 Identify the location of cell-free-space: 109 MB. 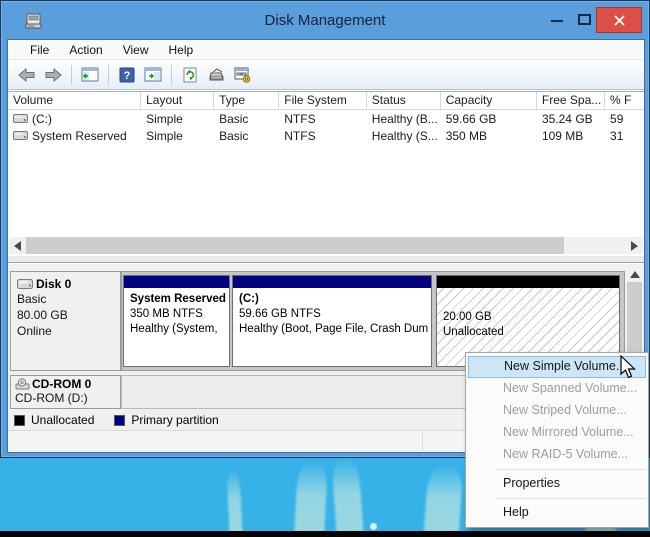
(562, 135).